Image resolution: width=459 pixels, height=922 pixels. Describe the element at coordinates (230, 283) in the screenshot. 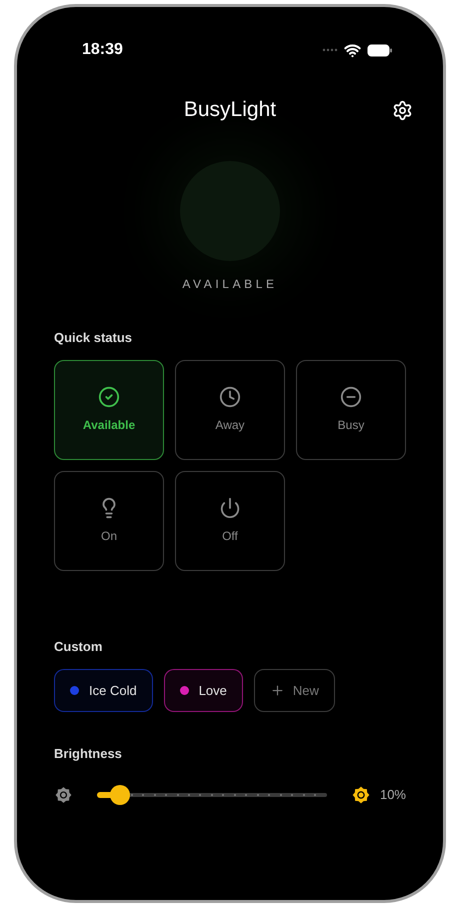

I see `status-label: AVAILABLE` at that location.